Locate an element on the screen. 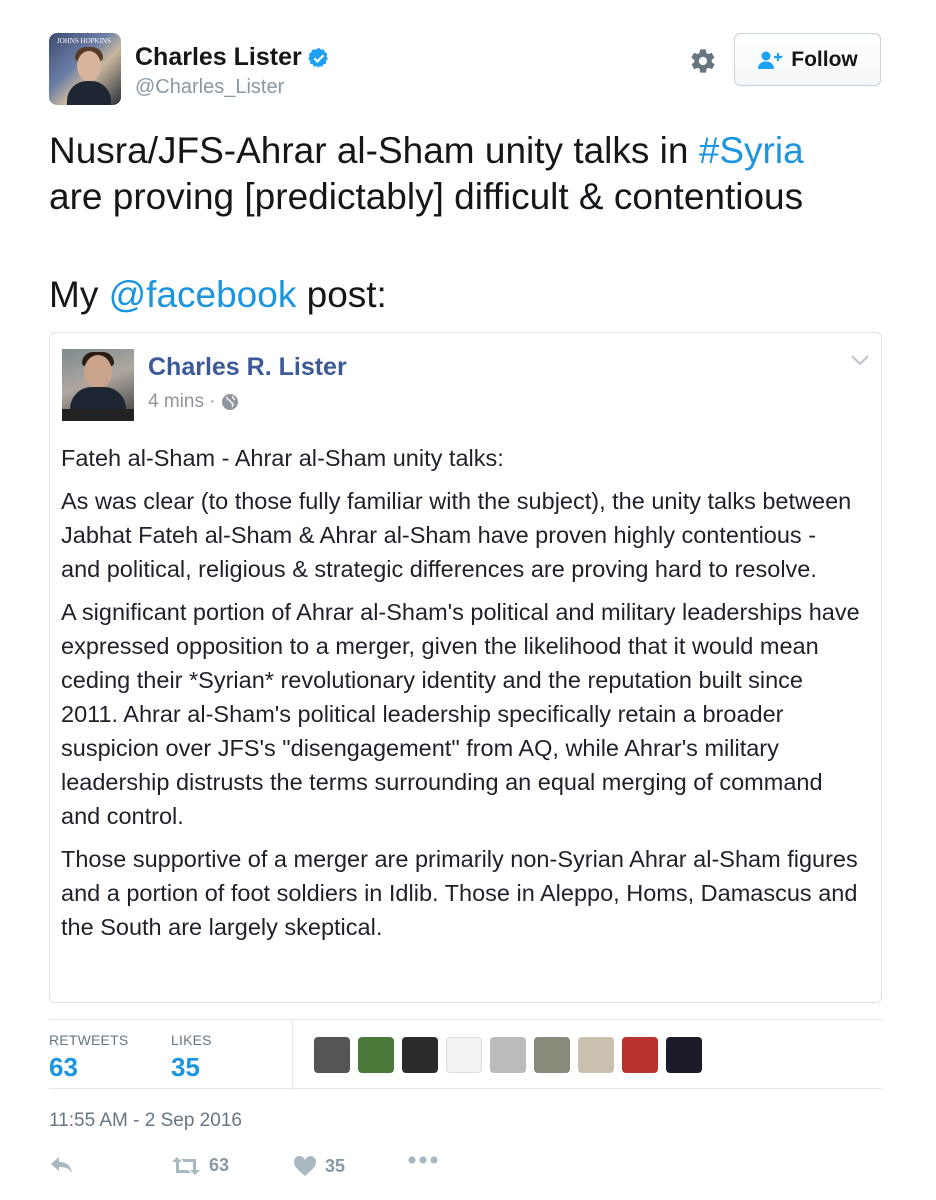 This screenshot has width=936, height=1200. likers-avatars is located at coordinates (512, 1055).